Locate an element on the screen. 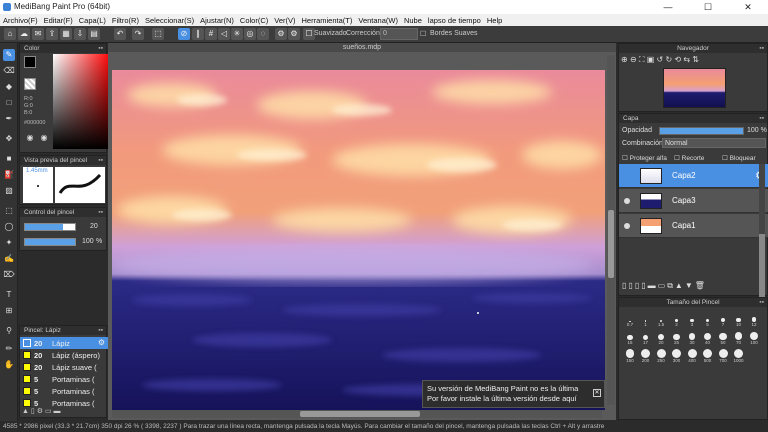 This screenshot has width=768, height=432. new-brush-icon: ▯ is located at coordinates (33, 411).